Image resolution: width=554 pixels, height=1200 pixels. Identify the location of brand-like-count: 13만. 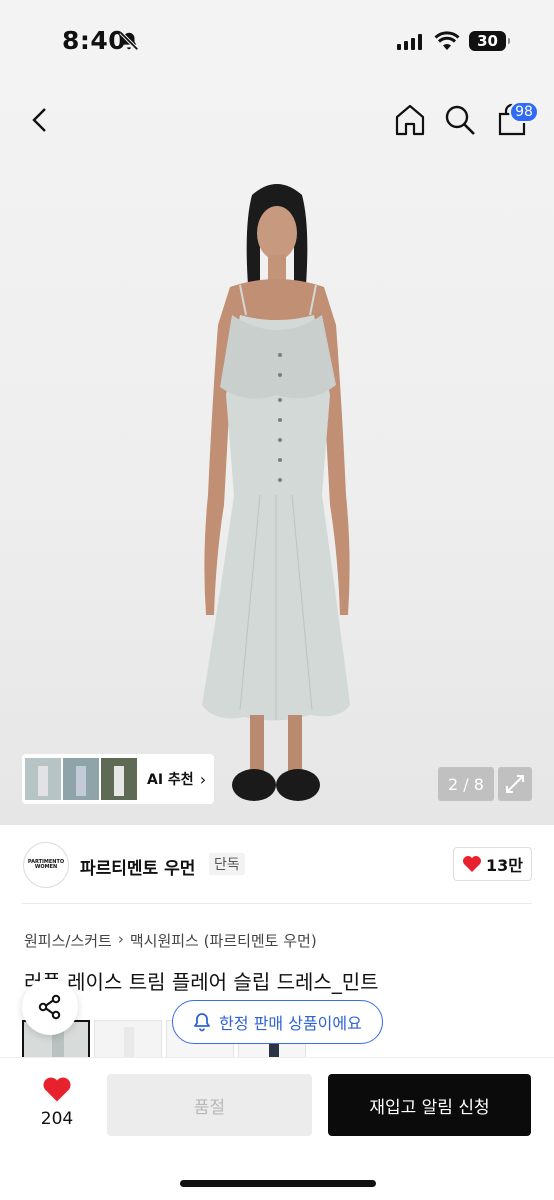
(504, 865).